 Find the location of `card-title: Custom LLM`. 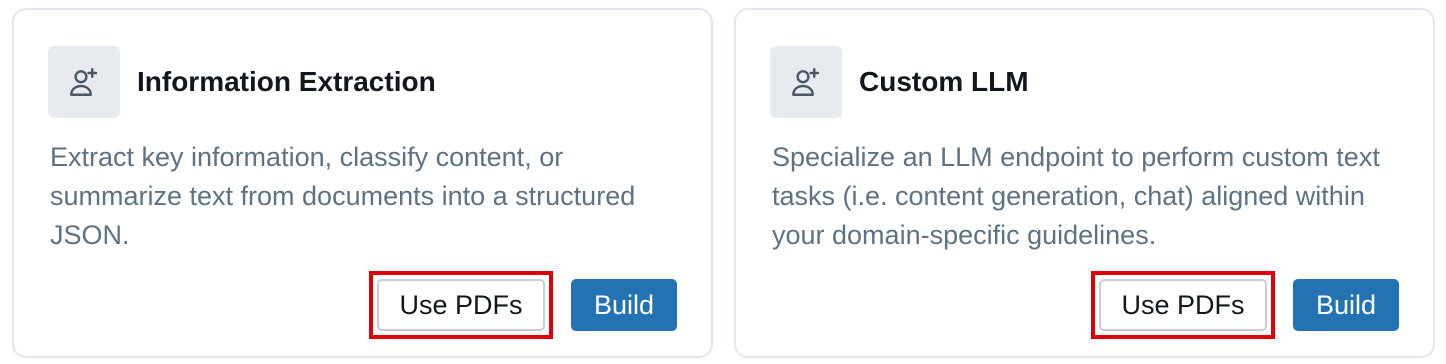

card-title: Custom LLM is located at coordinates (944, 81).